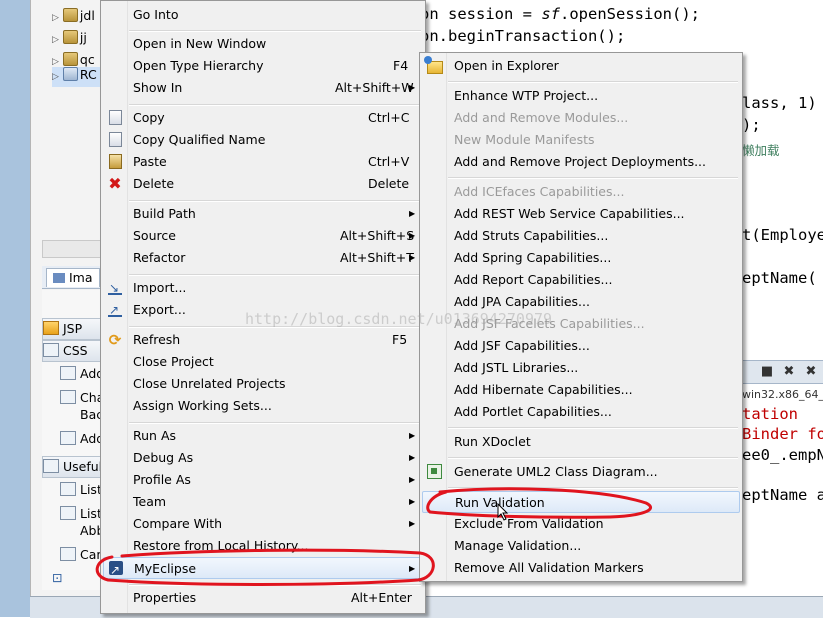  Describe the element at coordinates (115, 288) in the screenshot. I see `import-icon` at that location.